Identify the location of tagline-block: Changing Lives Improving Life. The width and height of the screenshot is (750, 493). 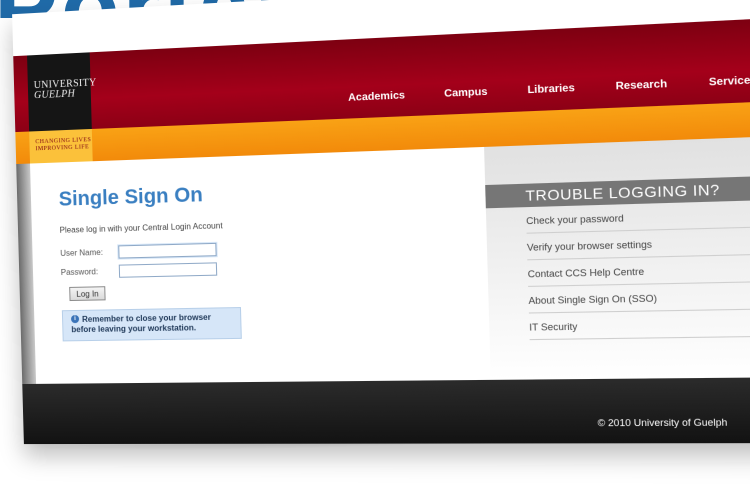
(61, 146).